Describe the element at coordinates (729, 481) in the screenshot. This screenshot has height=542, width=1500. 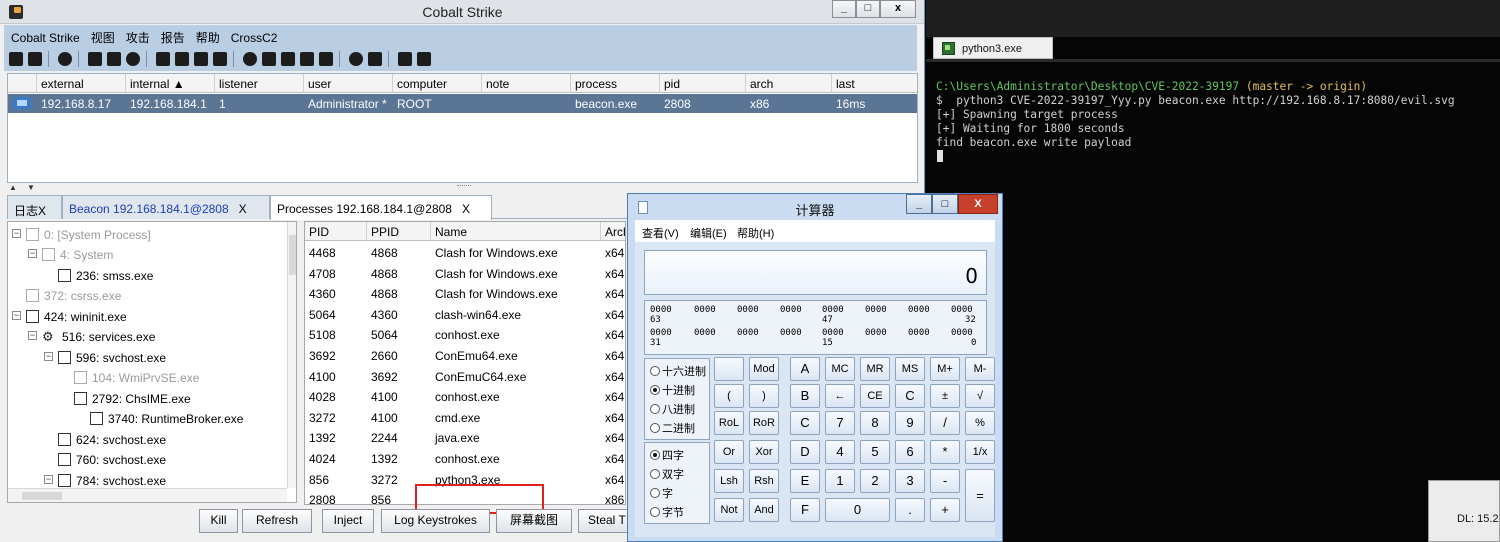
I see `lsh-key: Lsh` at that location.